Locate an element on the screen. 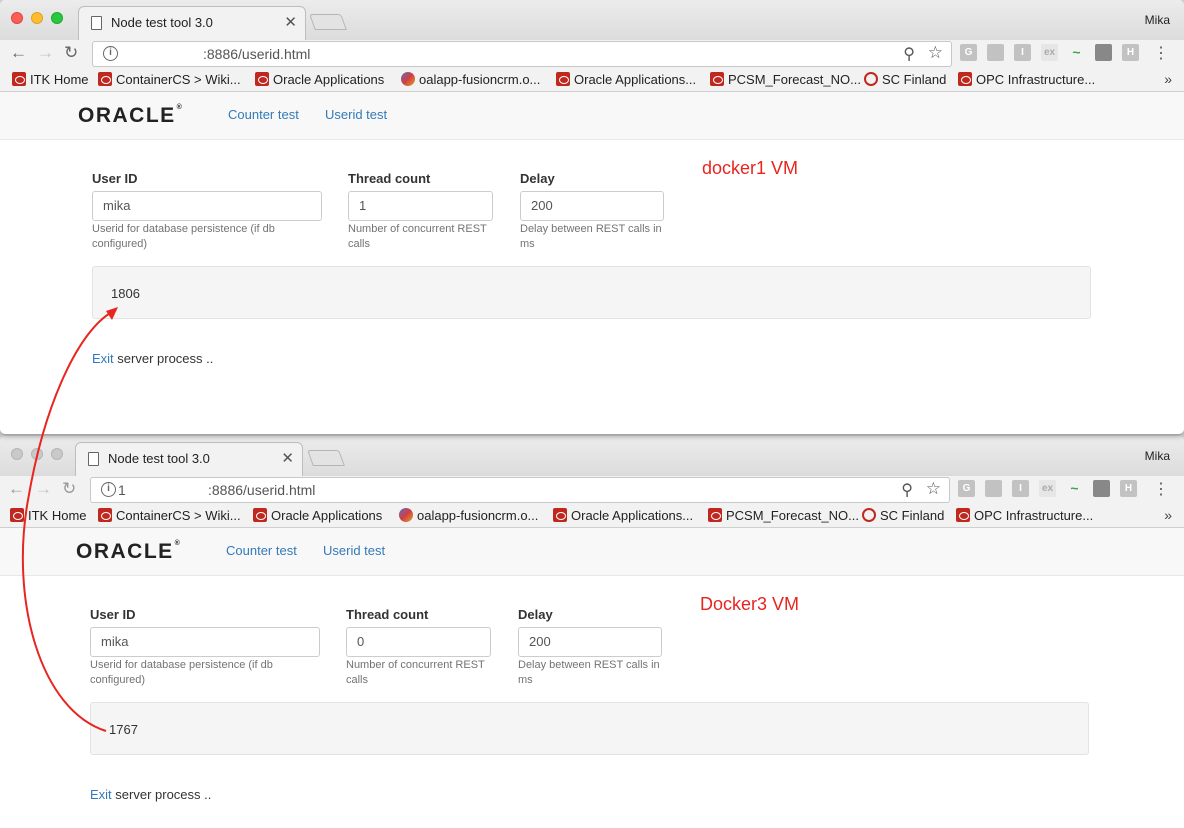 The width and height of the screenshot is (1184, 828). thread-count-input: 1 is located at coordinates (420, 206).